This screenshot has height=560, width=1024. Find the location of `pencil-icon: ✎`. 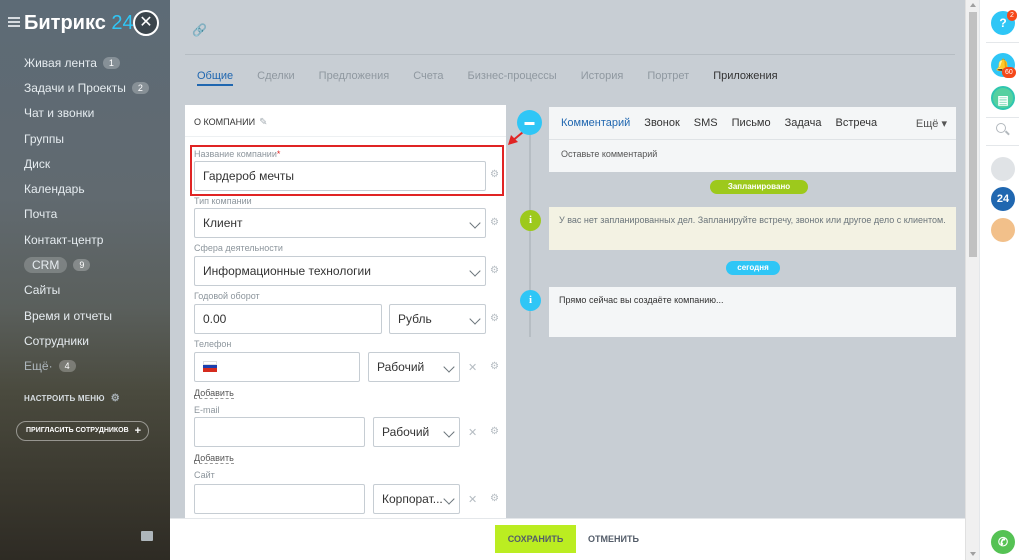

pencil-icon: ✎ is located at coordinates (263, 122).